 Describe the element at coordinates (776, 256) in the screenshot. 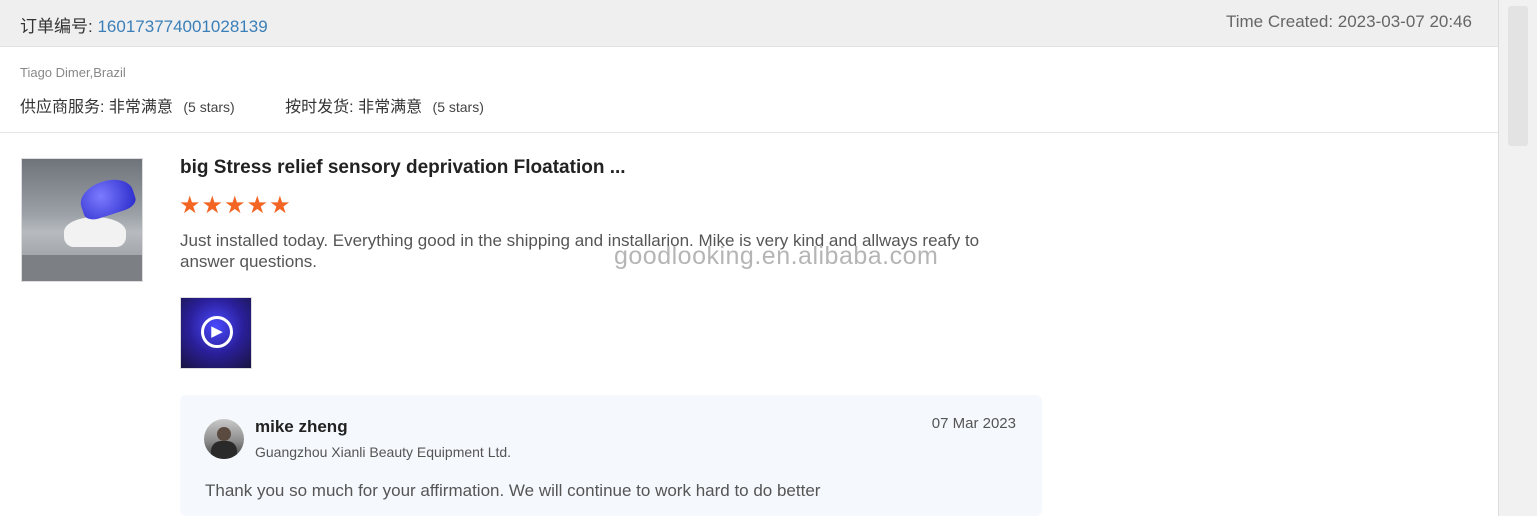

I see `watermark: goodlooking.en.alibaba.com` at that location.